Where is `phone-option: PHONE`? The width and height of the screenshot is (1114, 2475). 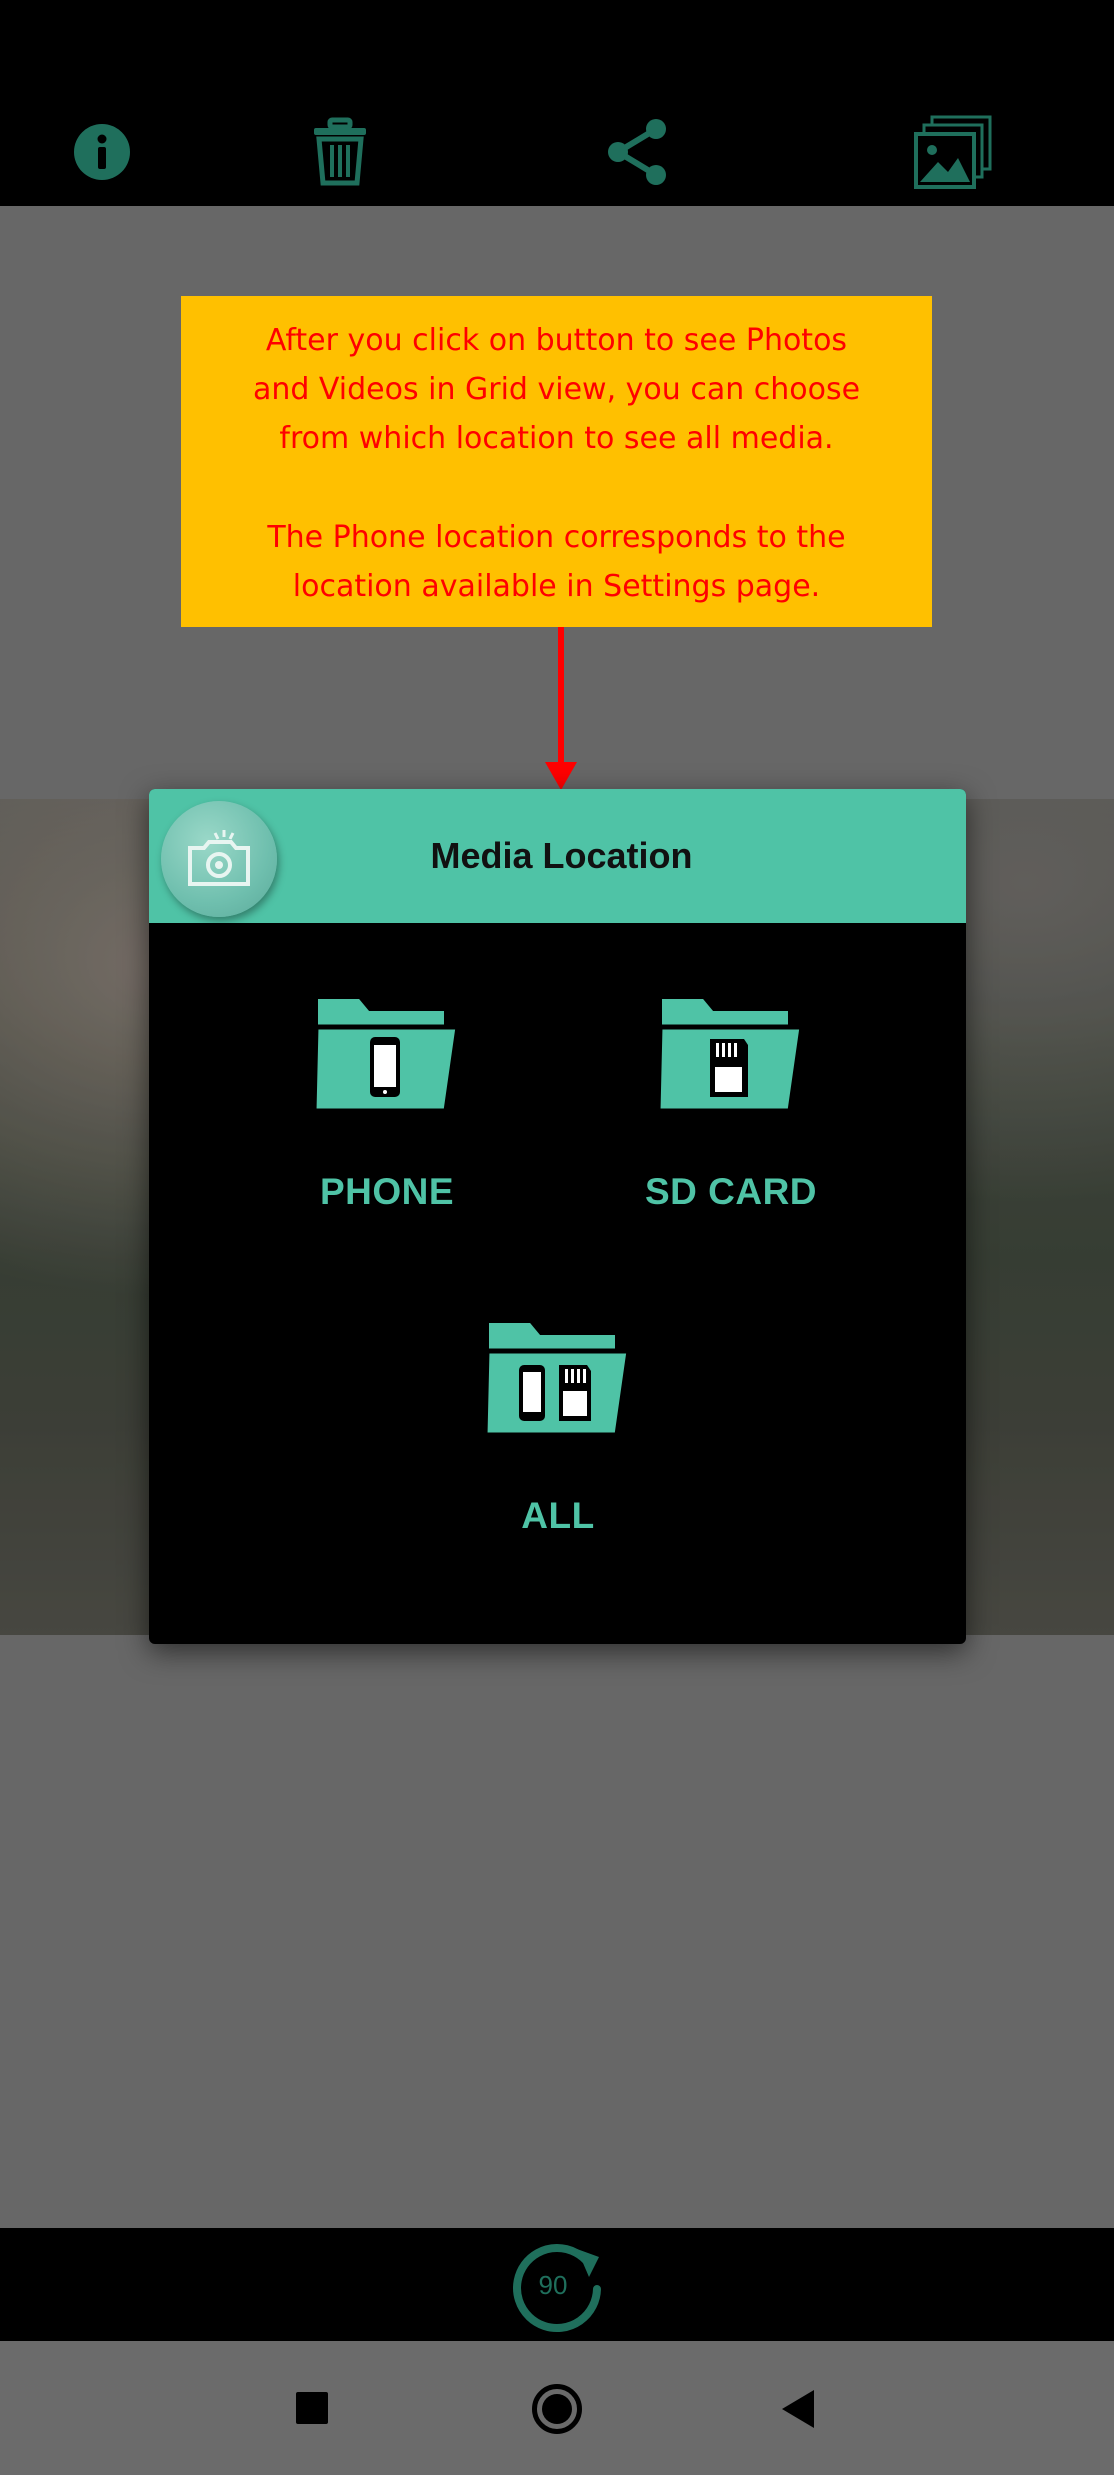 phone-option: PHONE is located at coordinates (386, 1100).